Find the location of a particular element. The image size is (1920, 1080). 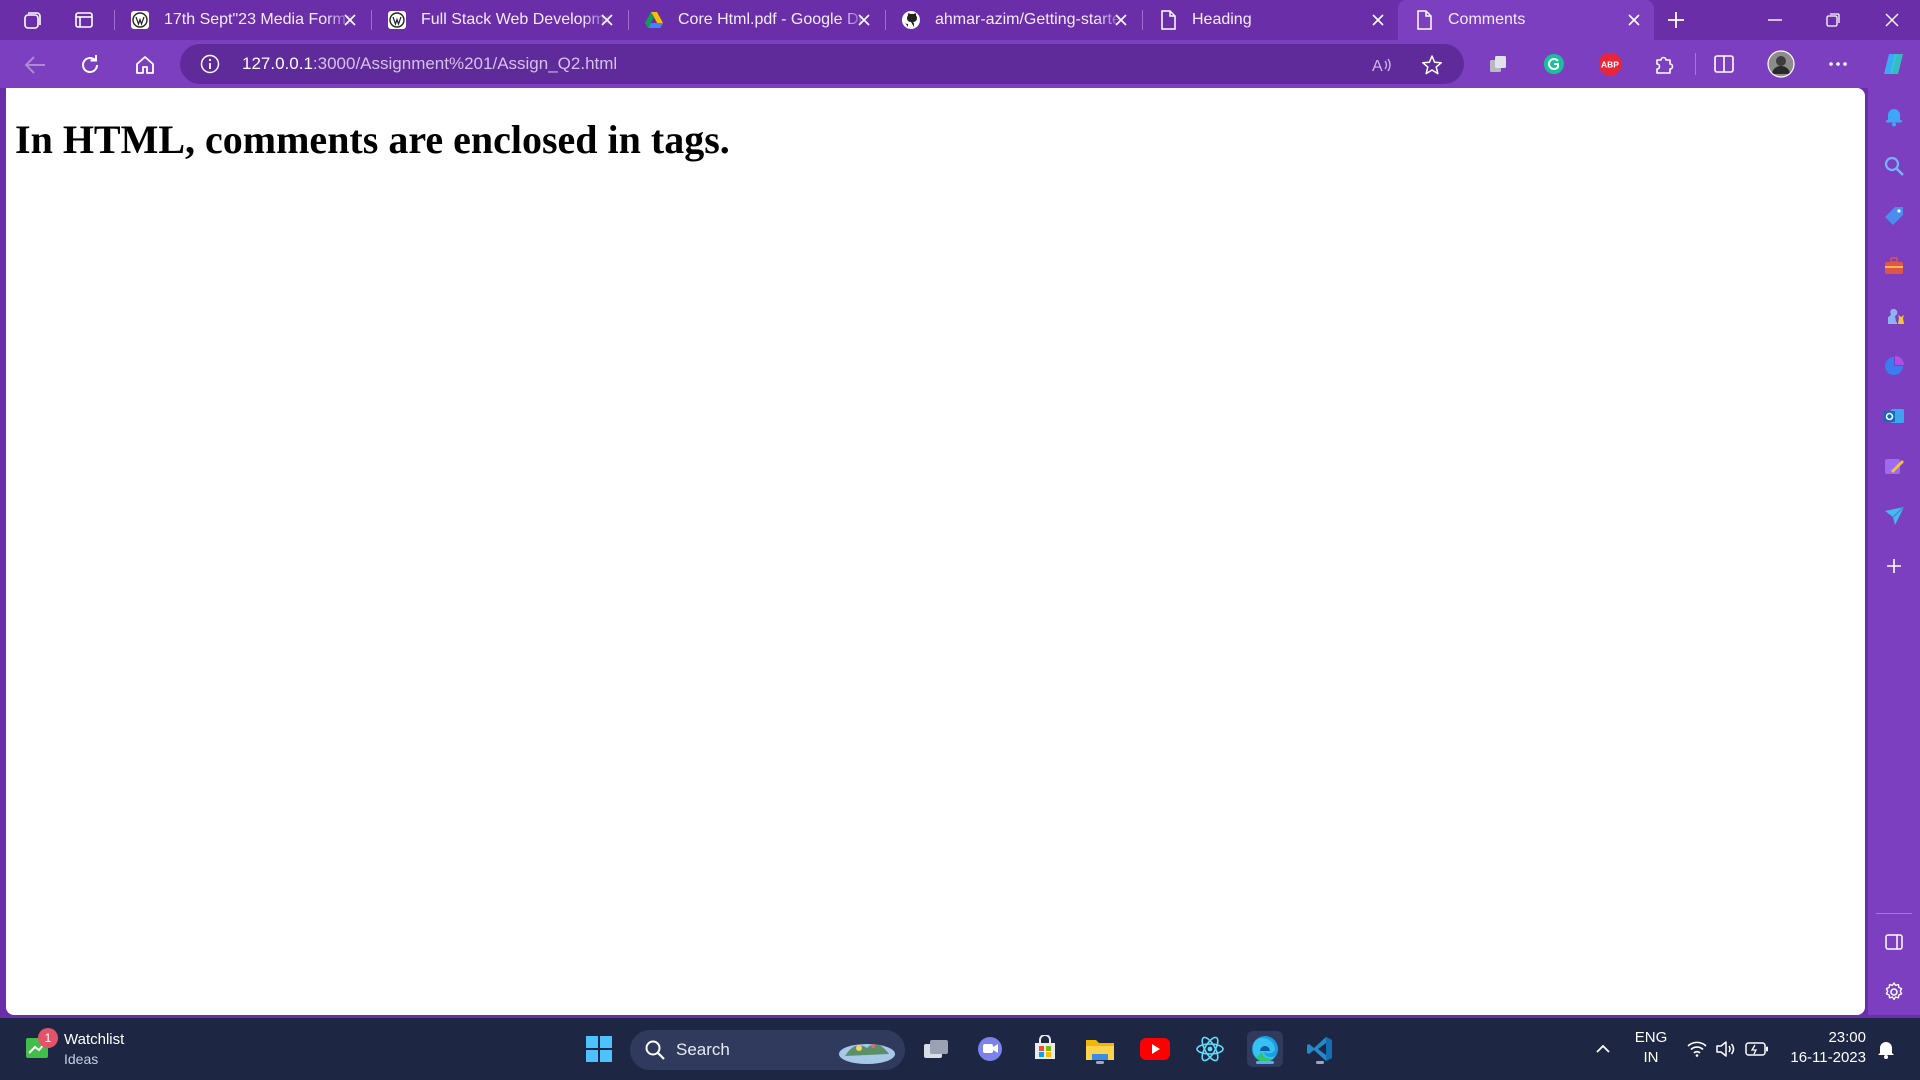

input-language-indicator: ENG IN is located at coordinates (1651, 1049).